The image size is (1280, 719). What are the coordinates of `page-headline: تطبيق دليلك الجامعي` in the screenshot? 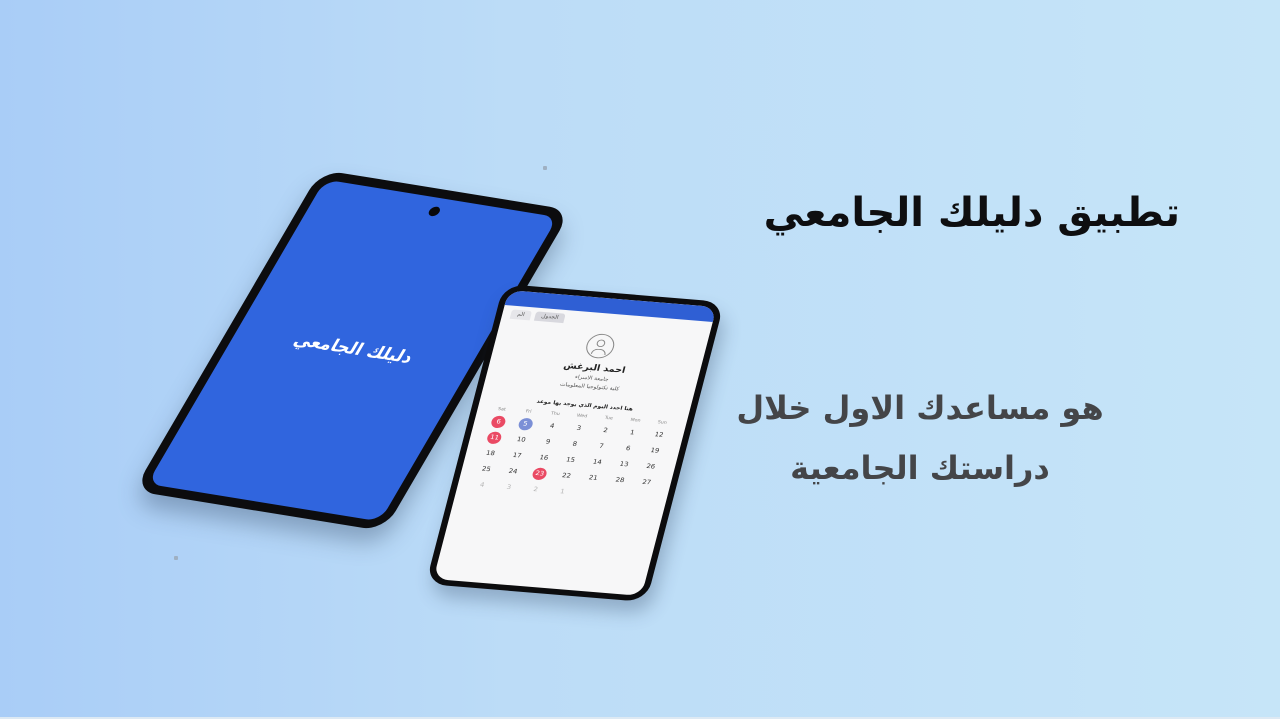 It's located at (971, 213).